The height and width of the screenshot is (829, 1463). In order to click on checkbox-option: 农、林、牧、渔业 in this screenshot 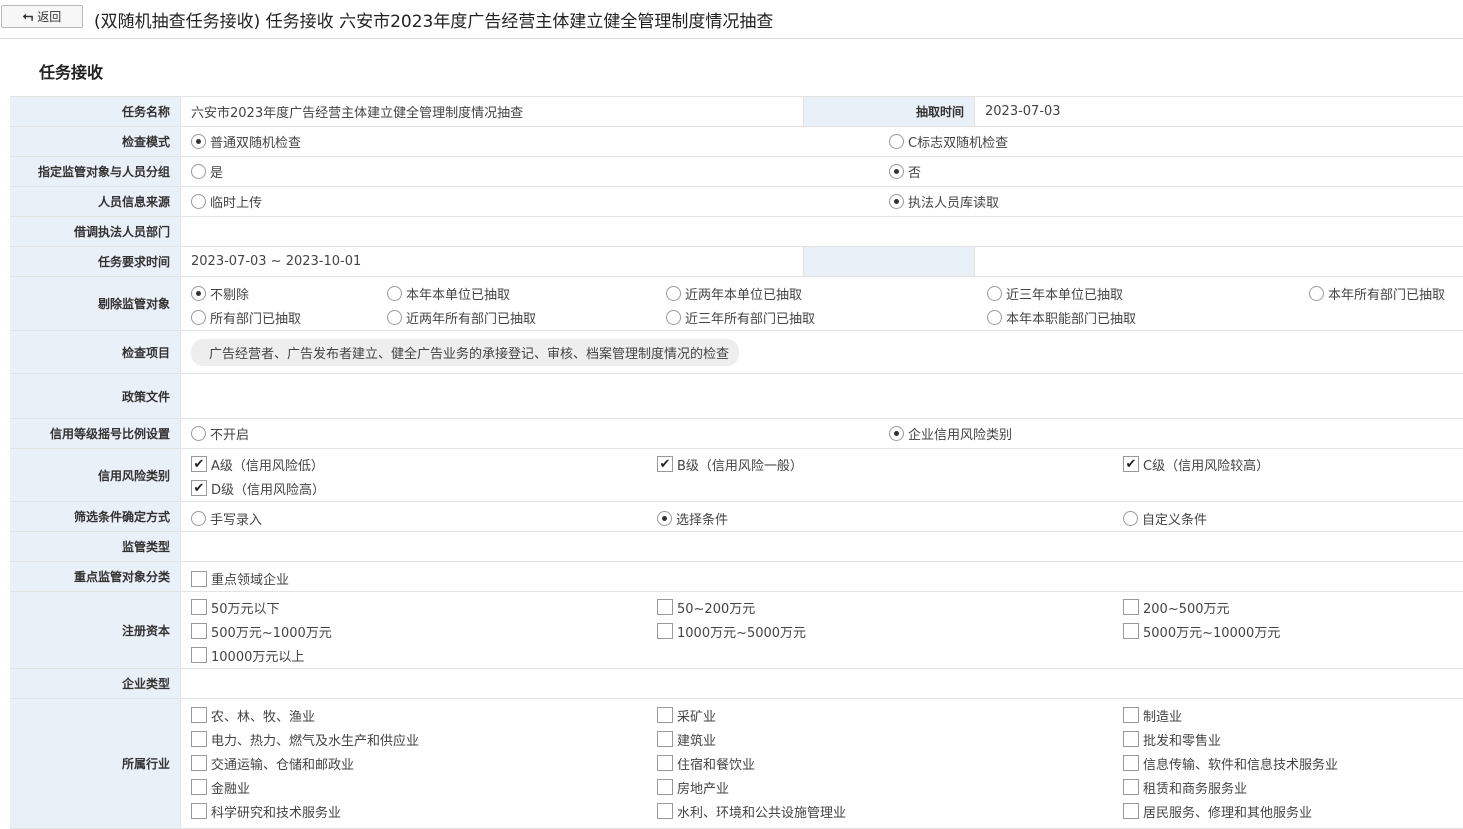, I will do `click(424, 715)`.